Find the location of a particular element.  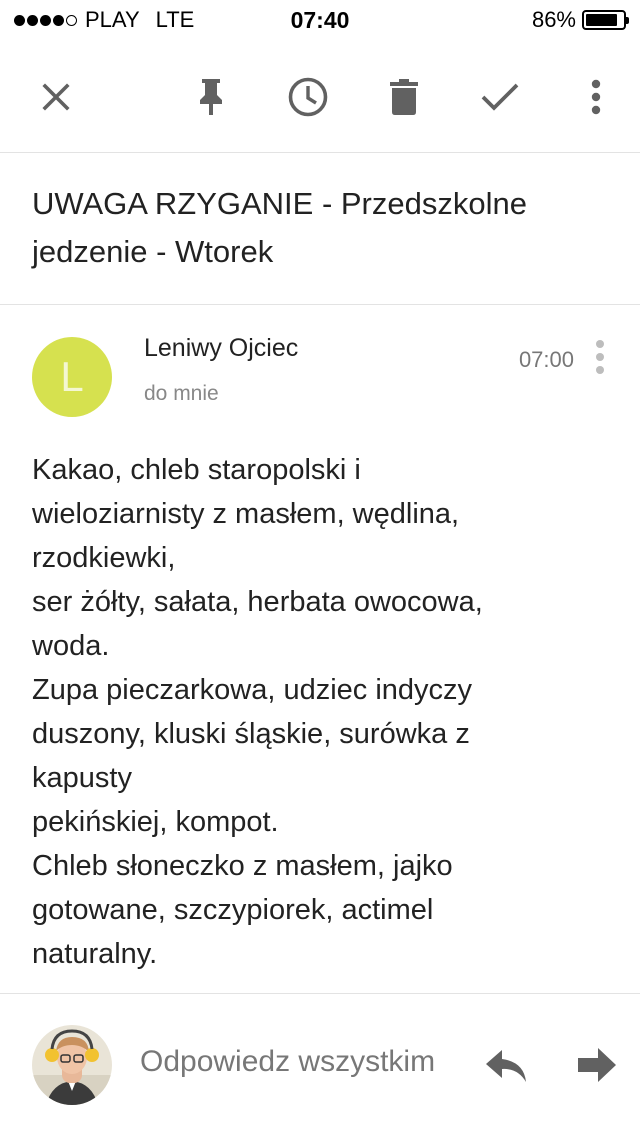

sender-avatar: L is located at coordinates (72, 377).